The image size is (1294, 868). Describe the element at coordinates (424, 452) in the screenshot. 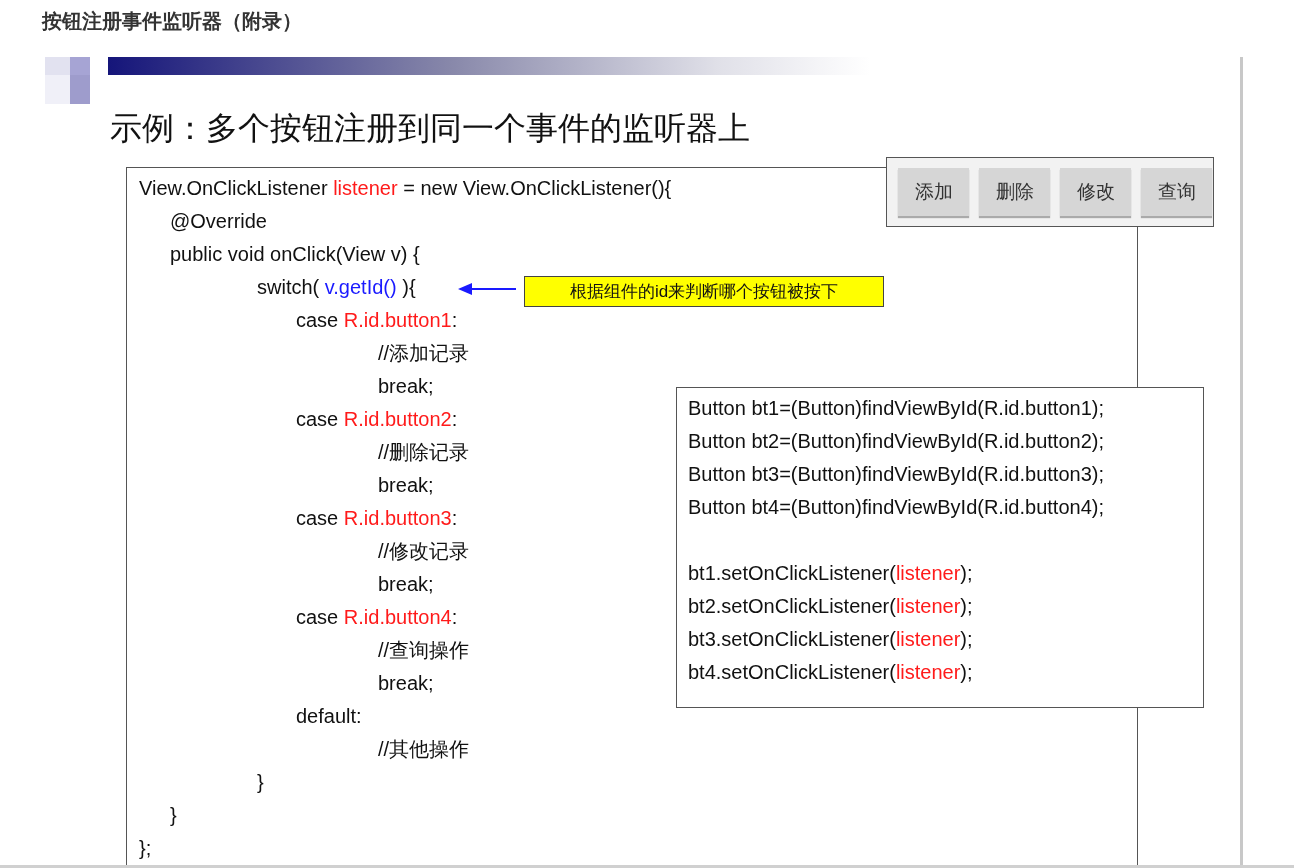

I see `code-line: //删除记录` at that location.